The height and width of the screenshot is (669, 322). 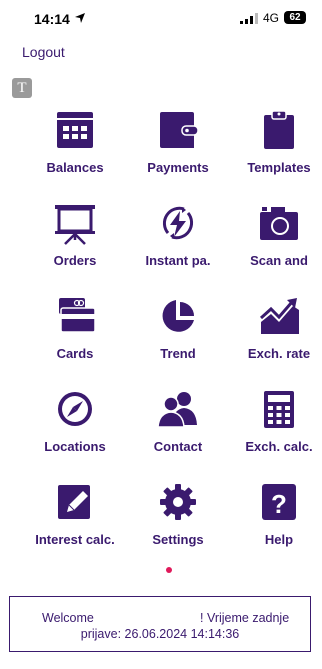 I want to click on menu-tile-balances: Balances, so click(x=75, y=150).